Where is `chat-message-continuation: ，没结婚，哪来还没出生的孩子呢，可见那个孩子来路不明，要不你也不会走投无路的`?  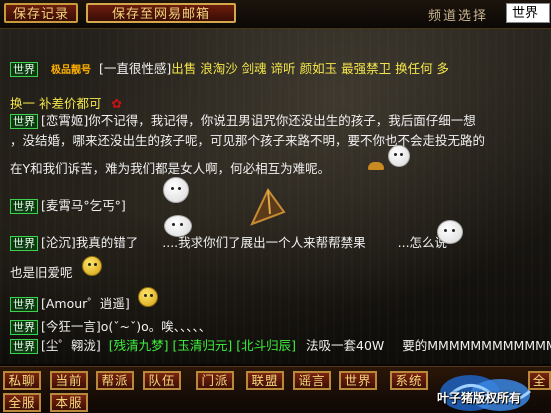 chat-message-continuation: ，没结婚，哪来还没出生的孩子呢，可见那个孩子来路不明，要不你也不会走投无路的 is located at coordinates (247, 139).